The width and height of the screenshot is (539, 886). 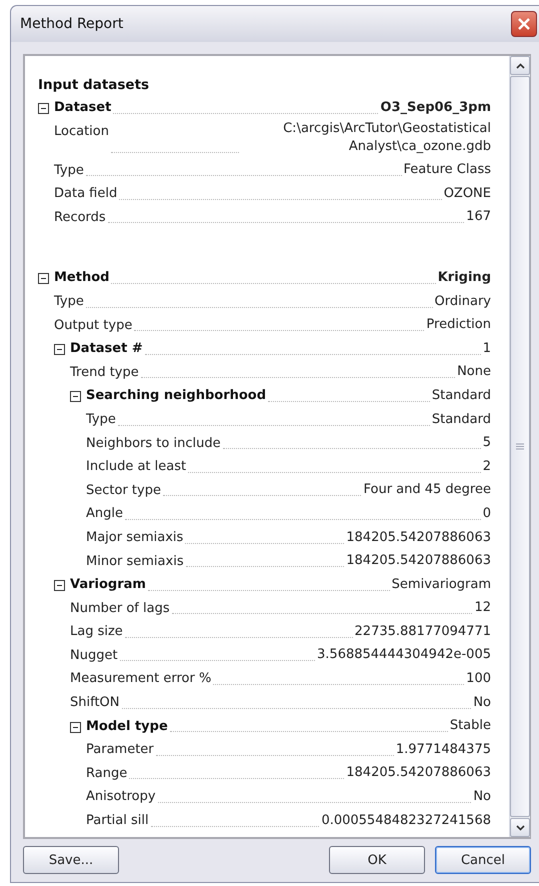 What do you see at coordinates (435, 107) in the screenshot?
I see `property-value: O3_Sep06_3pm` at bounding box center [435, 107].